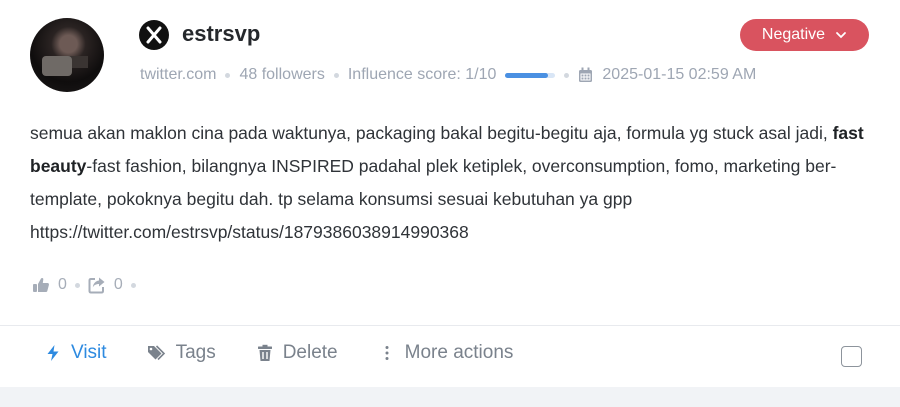 The height and width of the screenshot is (407, 900). What do you see at coordinates (264, 352) in the screenshot?
I see `trash-icon` at bounding box center [264, 352].